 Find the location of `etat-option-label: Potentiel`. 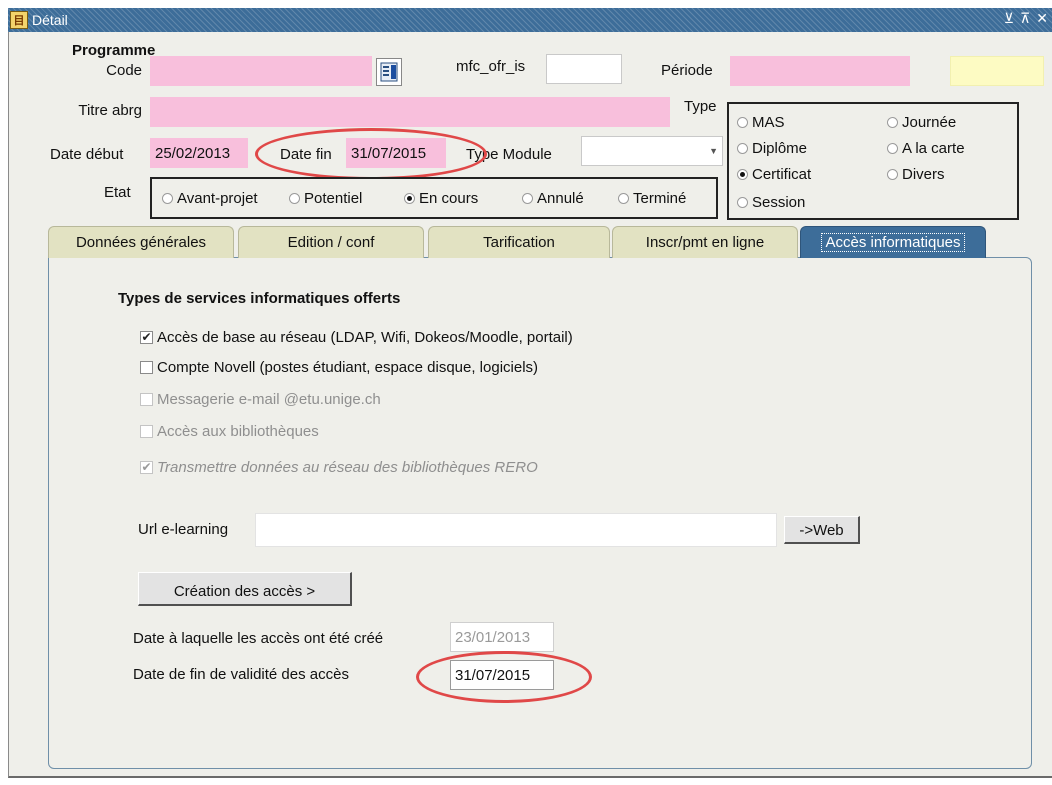

etat-option-label: Potentiel is located at coordinates (333, 198).